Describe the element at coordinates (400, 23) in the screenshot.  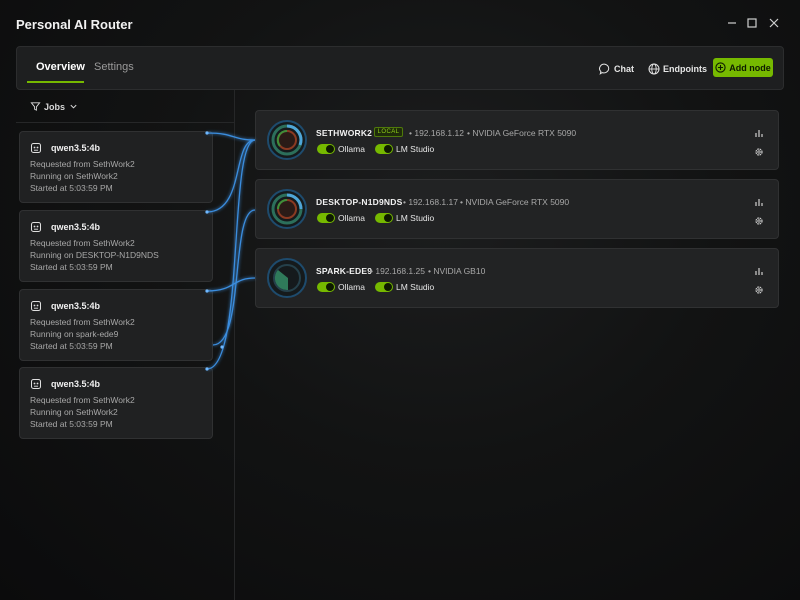
I see `title-bar: Personal AI Router` at that location.